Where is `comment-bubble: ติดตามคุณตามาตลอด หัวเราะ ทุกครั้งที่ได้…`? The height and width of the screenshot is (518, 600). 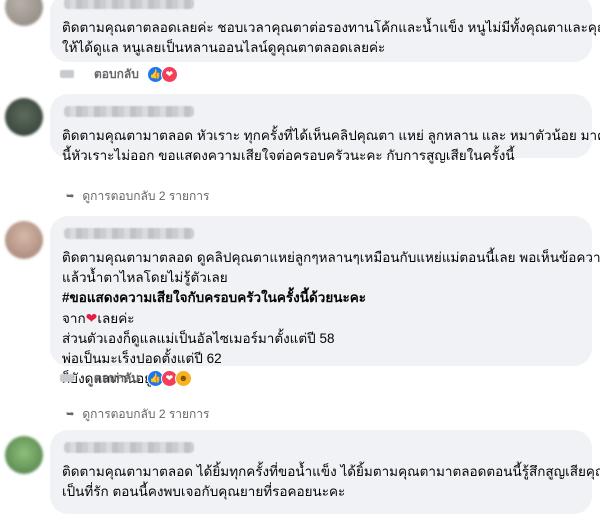
comment-bubble: ติดตามคุณตามาตลอด หัวเราะ ทุกครั้งที่ได้… is located at coordinates (325, 128).